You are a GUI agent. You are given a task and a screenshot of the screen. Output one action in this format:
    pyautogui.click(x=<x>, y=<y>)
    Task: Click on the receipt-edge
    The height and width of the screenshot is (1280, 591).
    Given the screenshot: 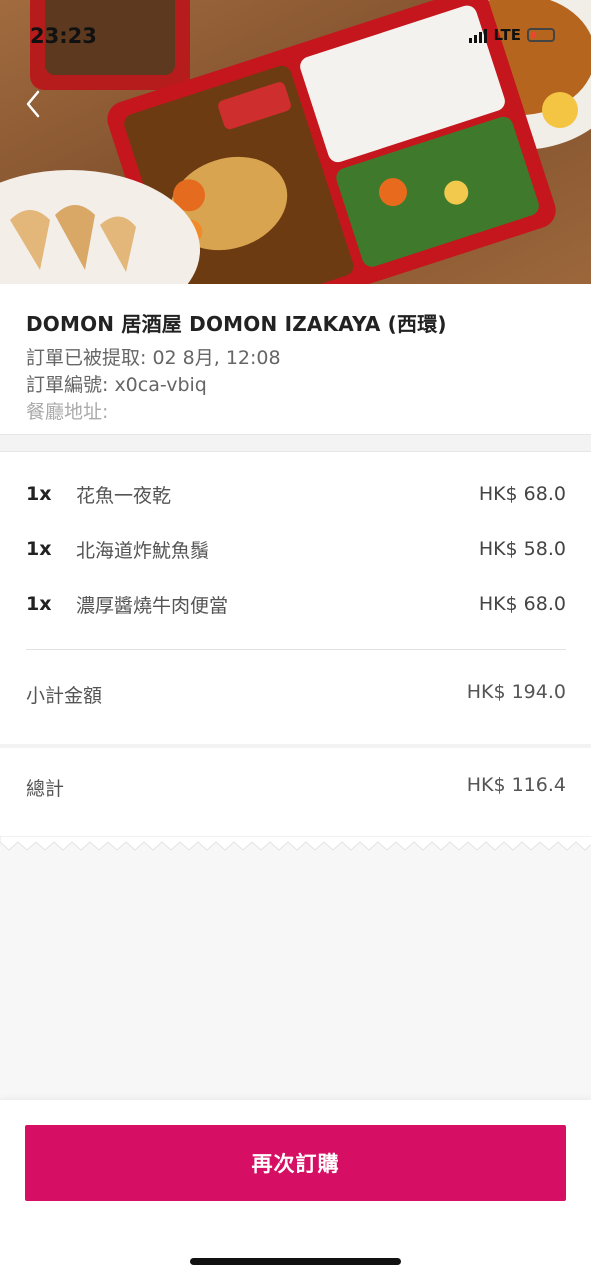 What is the action you would take?
    pyautogui.click(x=295, y=843)
    